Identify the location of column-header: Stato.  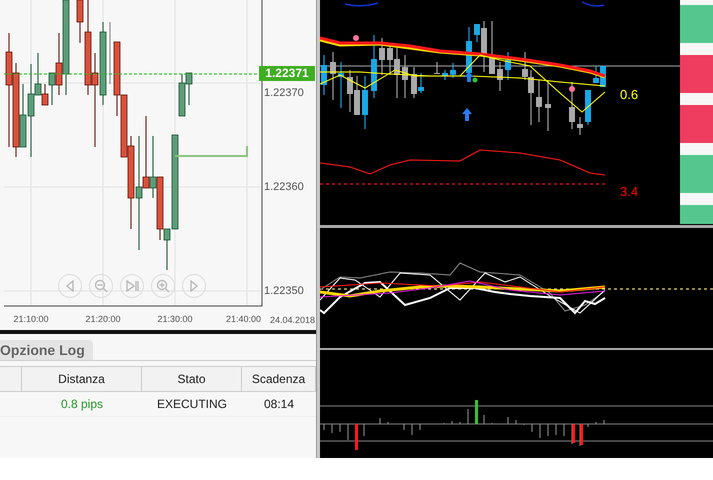
(192, 379).